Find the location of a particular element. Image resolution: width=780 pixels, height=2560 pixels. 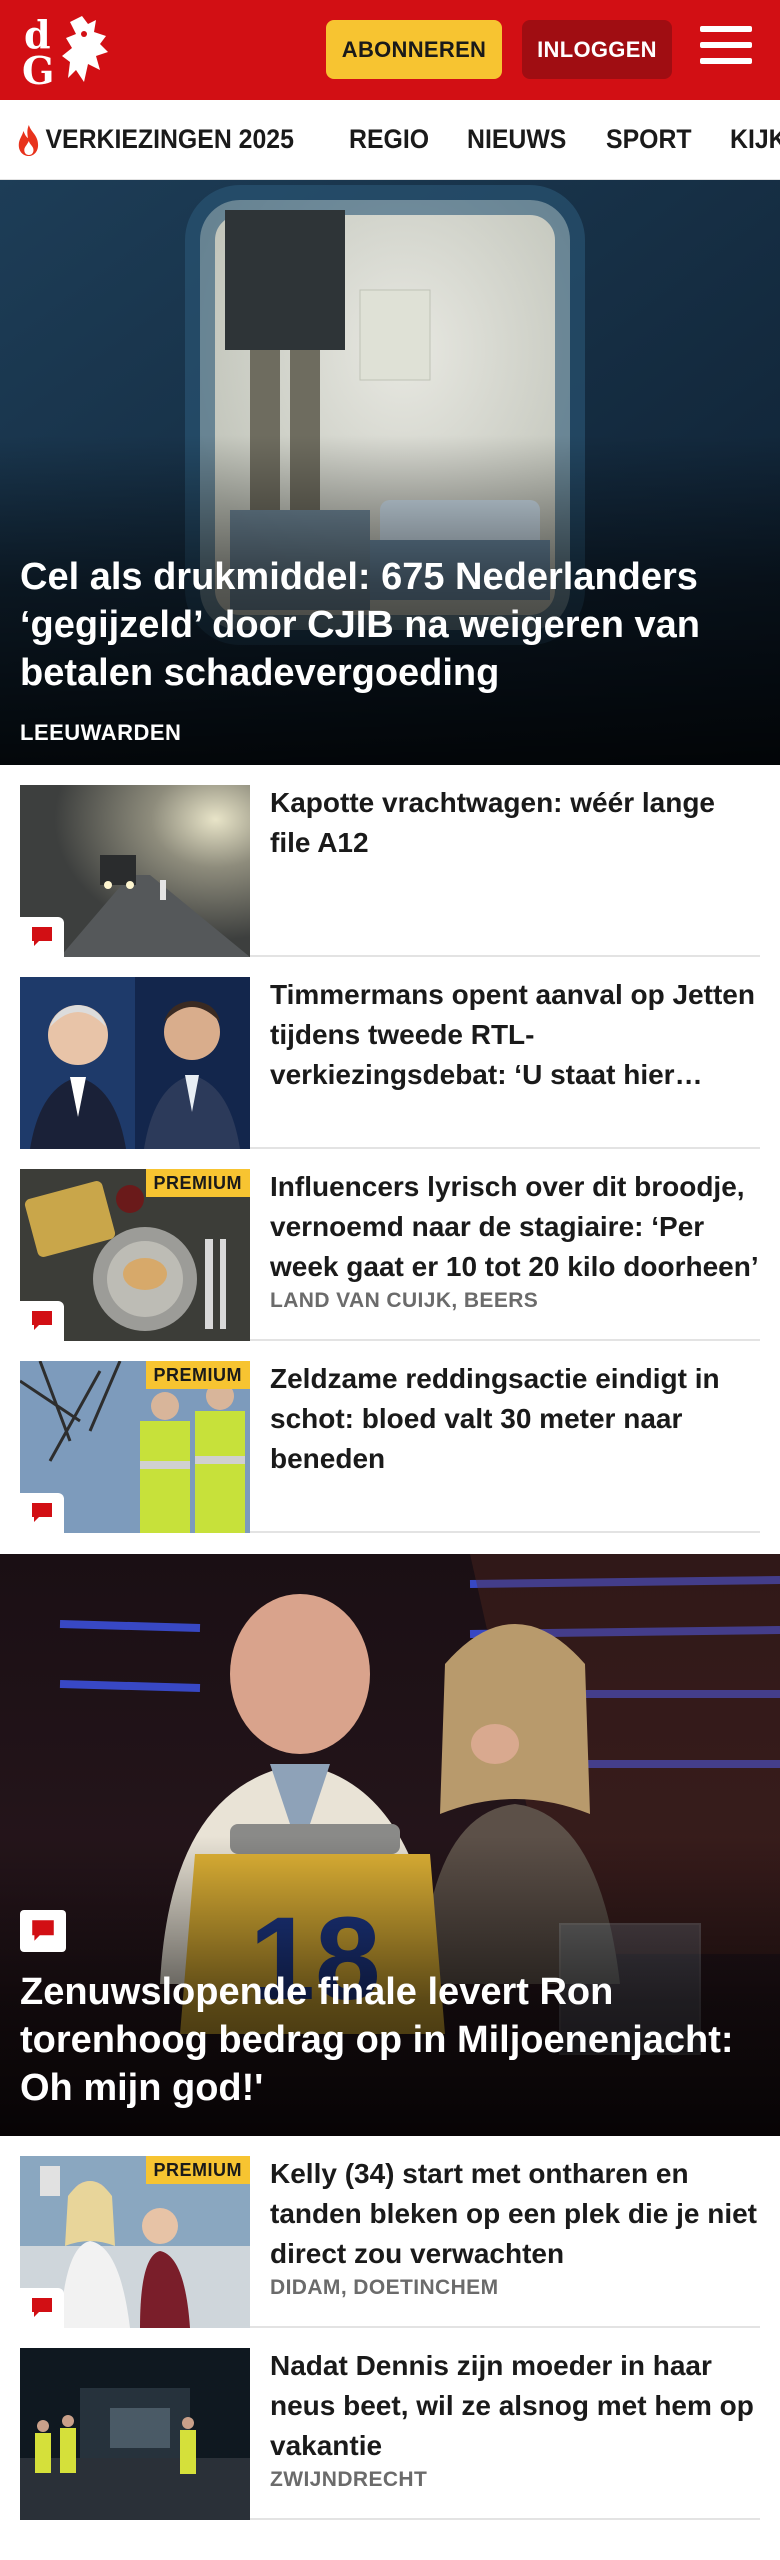

article-text: Kapotte vrachtwagen: wéér lange file A12 is located at coordinates (515, 823).